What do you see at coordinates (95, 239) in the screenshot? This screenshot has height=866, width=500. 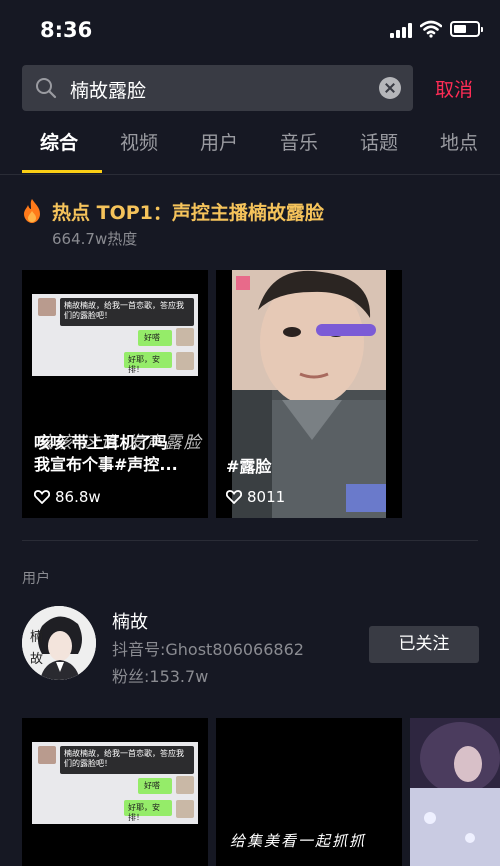 I see `hot-topic-heat: 664.7w热度` at bounding box center [95, 239].